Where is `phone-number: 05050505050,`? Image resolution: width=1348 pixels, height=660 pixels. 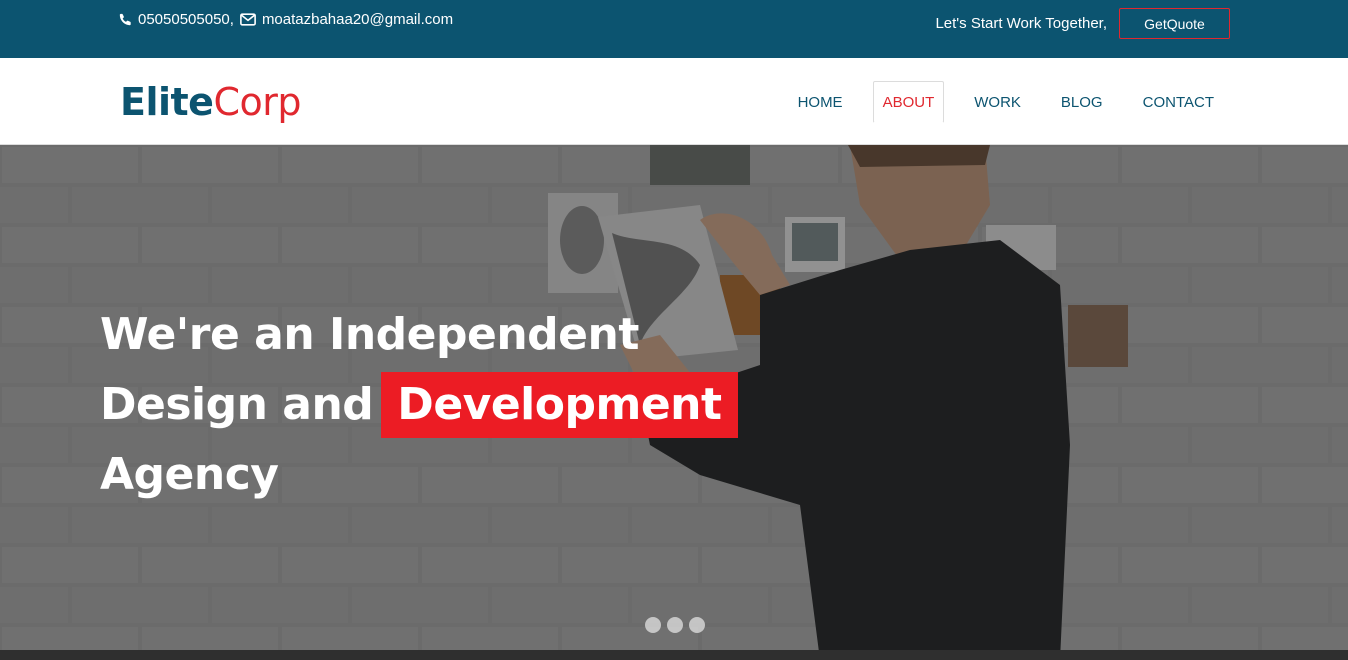 phone-number: 05050505050, is located at coordinates (186, 19).